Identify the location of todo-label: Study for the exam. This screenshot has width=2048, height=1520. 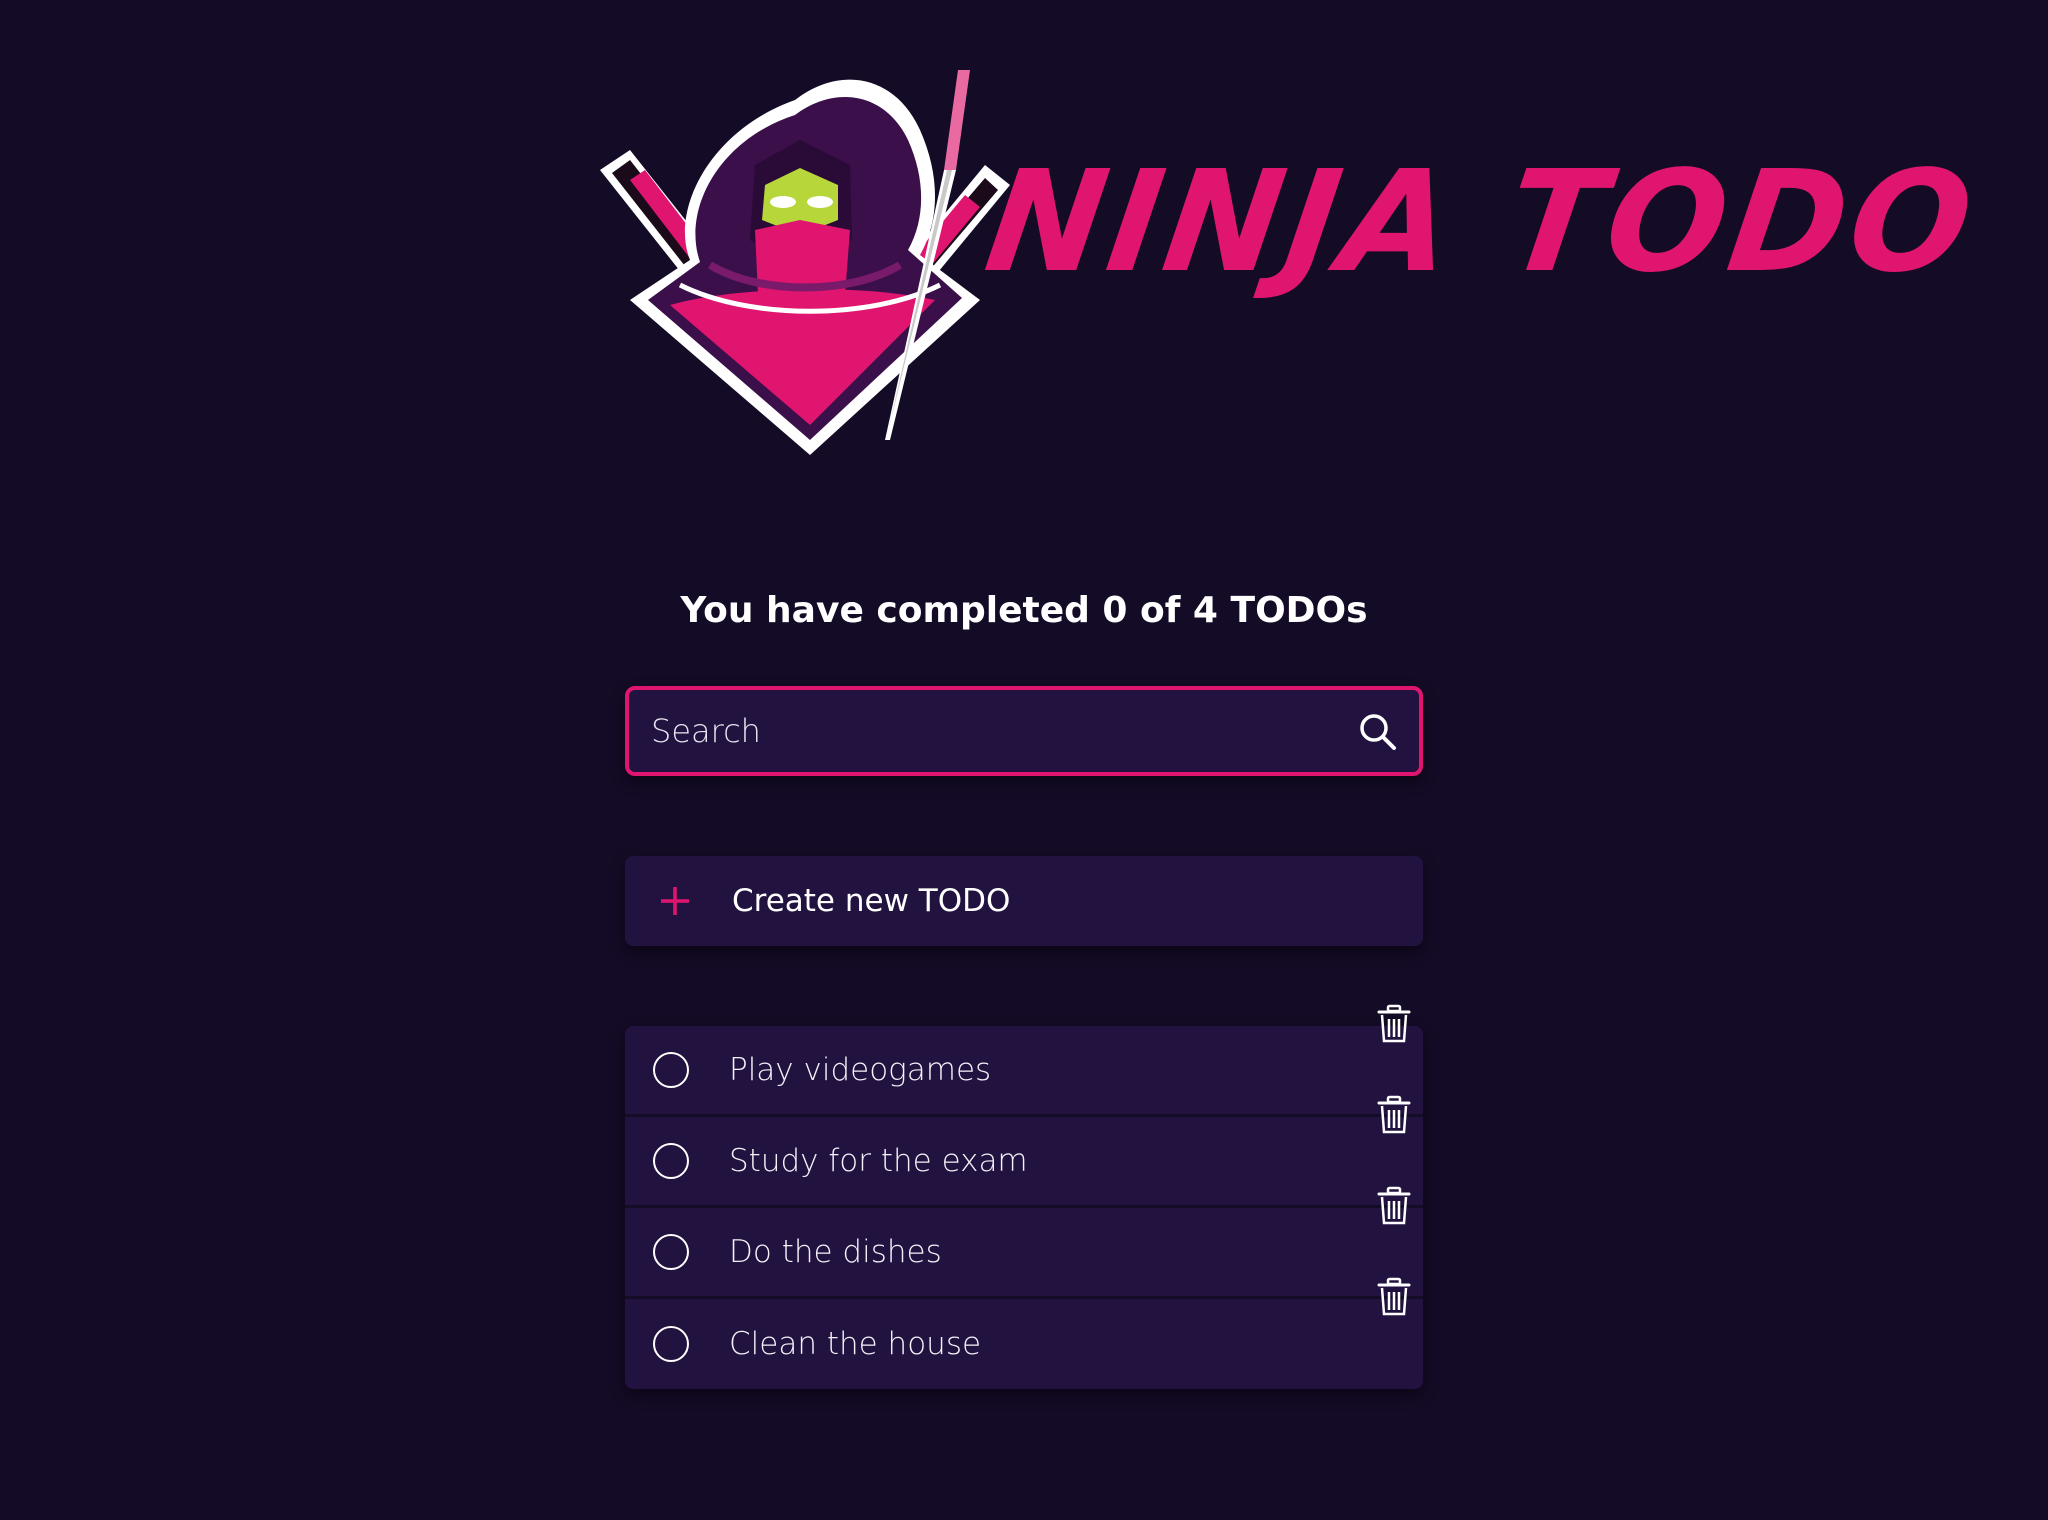
(878, 1161).